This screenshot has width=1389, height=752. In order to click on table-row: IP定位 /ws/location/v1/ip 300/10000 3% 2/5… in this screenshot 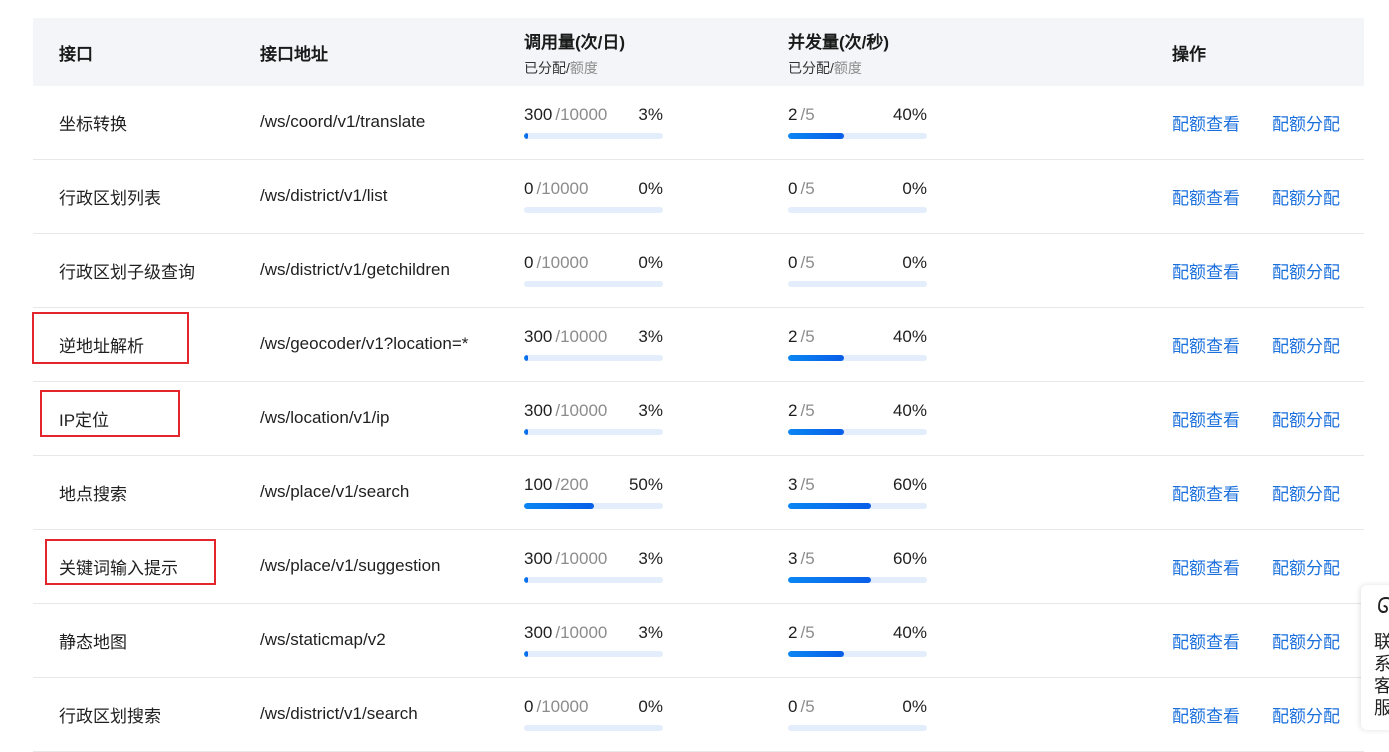, I will do `click(698, 419)`.